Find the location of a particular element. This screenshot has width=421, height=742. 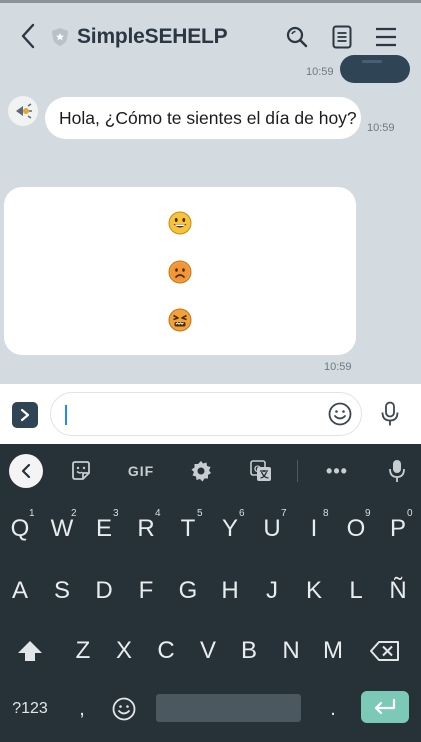

key-label: Y is located at coordinates (229, 528).